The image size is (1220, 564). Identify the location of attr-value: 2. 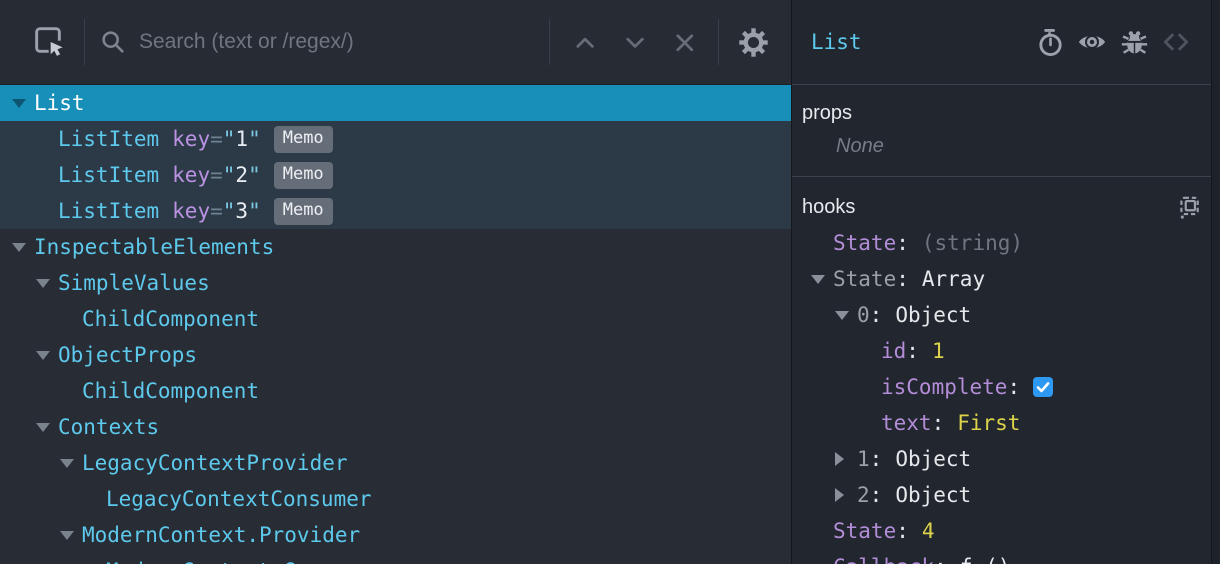
(242, 175).